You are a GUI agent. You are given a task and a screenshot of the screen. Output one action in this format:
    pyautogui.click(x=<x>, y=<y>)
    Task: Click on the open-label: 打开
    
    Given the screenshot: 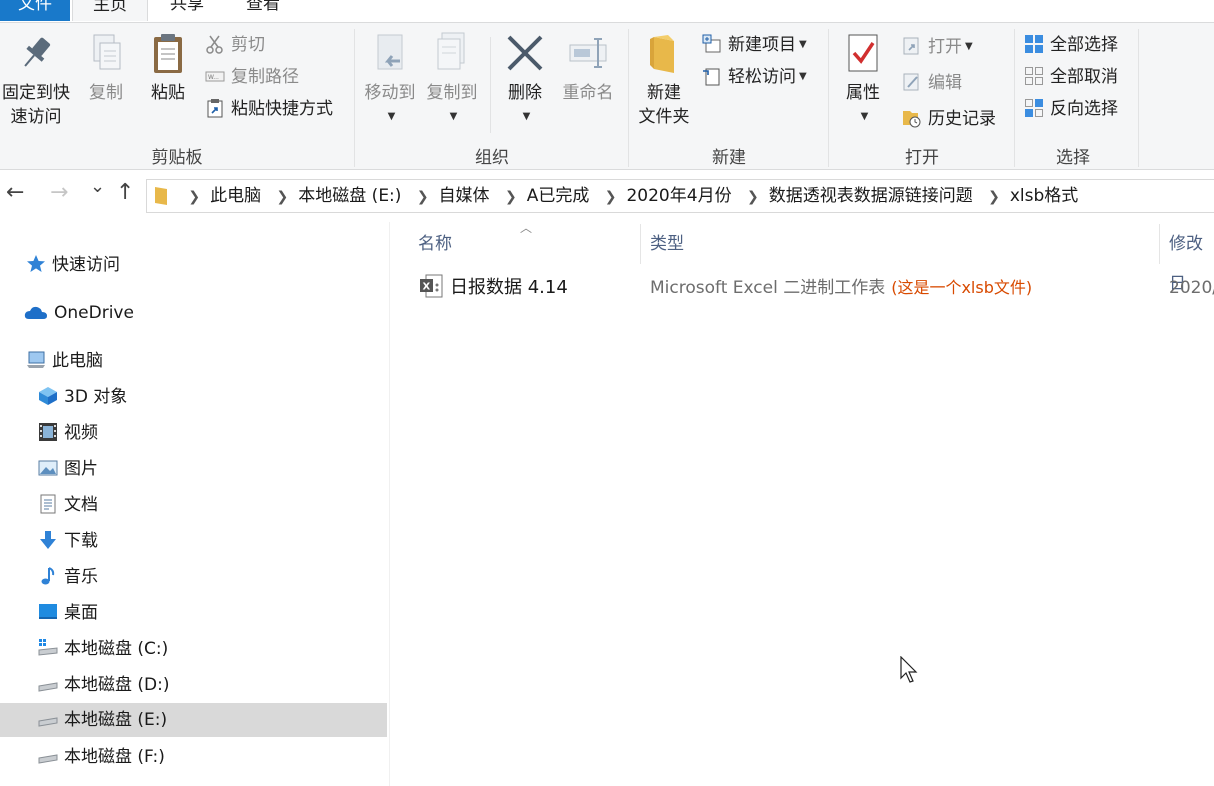 What is the action you would take?
    pyautogui.click(x=945, y=47)
    